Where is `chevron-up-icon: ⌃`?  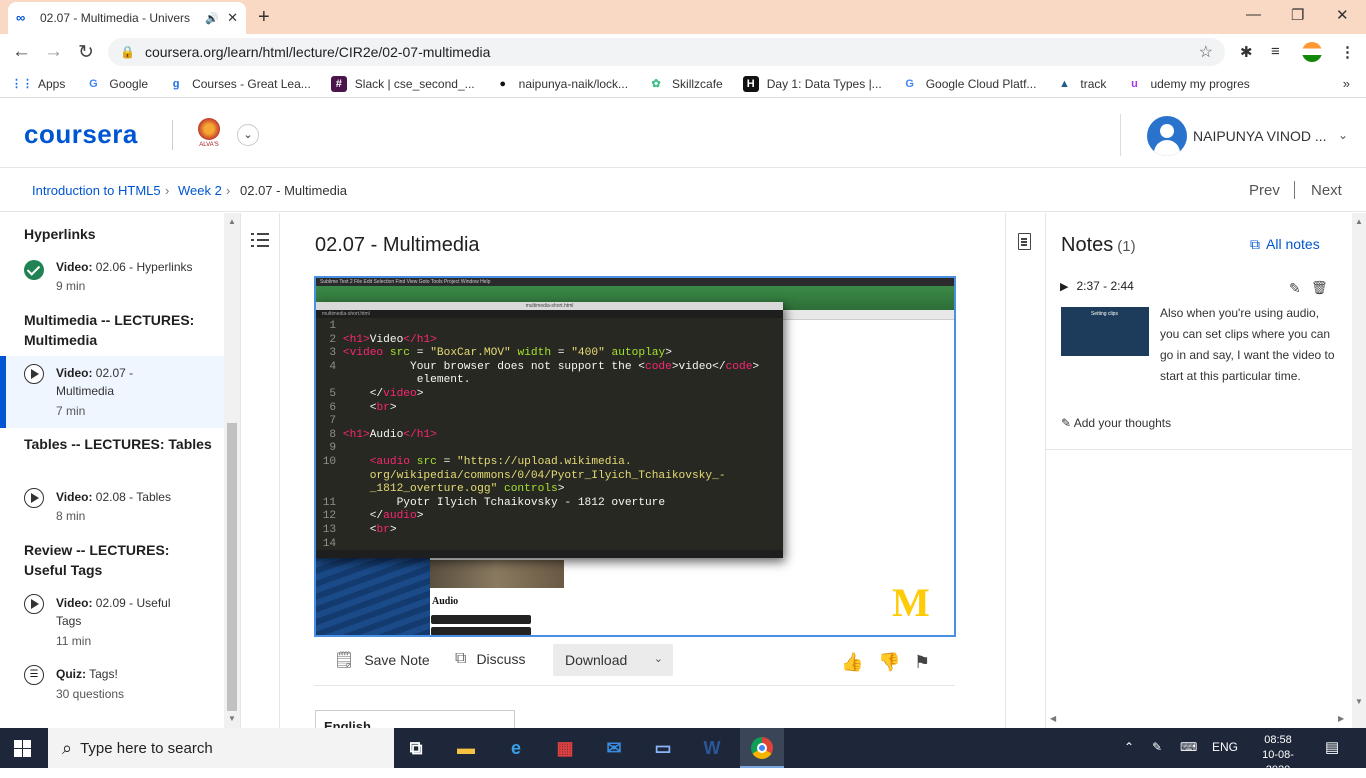
chevron-up-icon: ⌃ is located at coordinates (1129, 747).